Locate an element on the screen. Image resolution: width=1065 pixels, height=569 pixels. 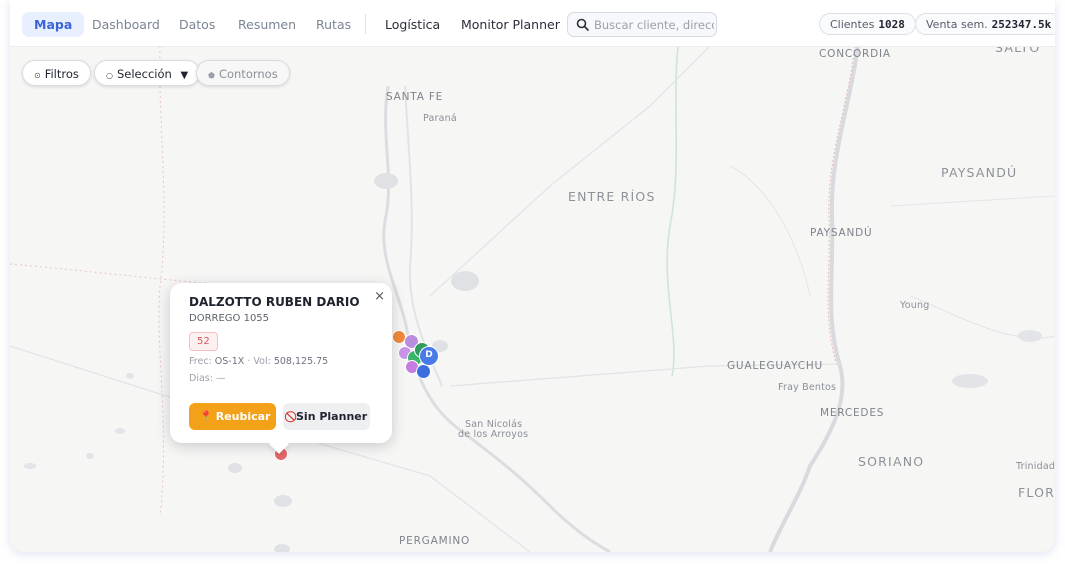
filtros-button: ⊙ Filtros is located at coordinates (56, 73).